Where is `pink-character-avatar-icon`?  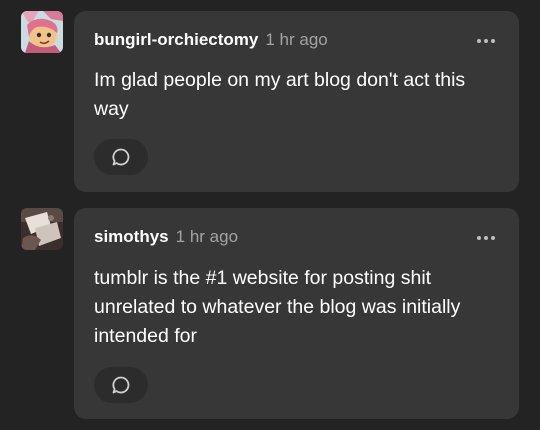
pink-character-avatar-icon is located at coordinates (42, 32).